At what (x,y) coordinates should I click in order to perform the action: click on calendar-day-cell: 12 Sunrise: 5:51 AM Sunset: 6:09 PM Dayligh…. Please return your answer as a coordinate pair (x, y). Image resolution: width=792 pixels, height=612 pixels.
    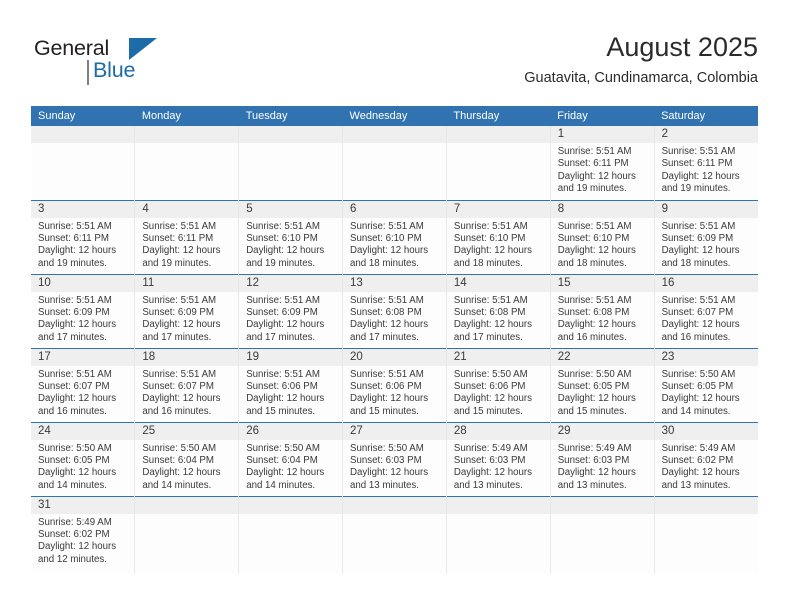
    Looking at the image, I should click on (290, 310).